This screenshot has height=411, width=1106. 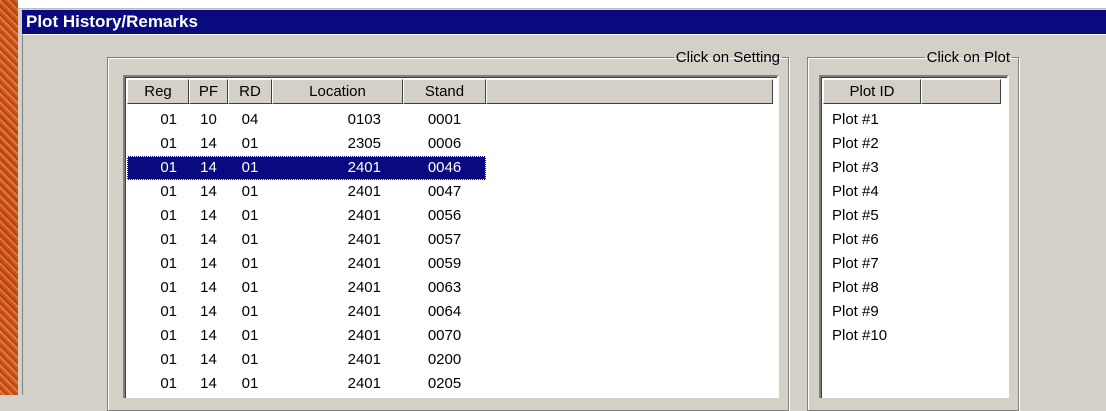 What do you see at coordinates (444, 335) in the screenshot?
I see `table-cell: 0070` at bounding box center [444, 335].